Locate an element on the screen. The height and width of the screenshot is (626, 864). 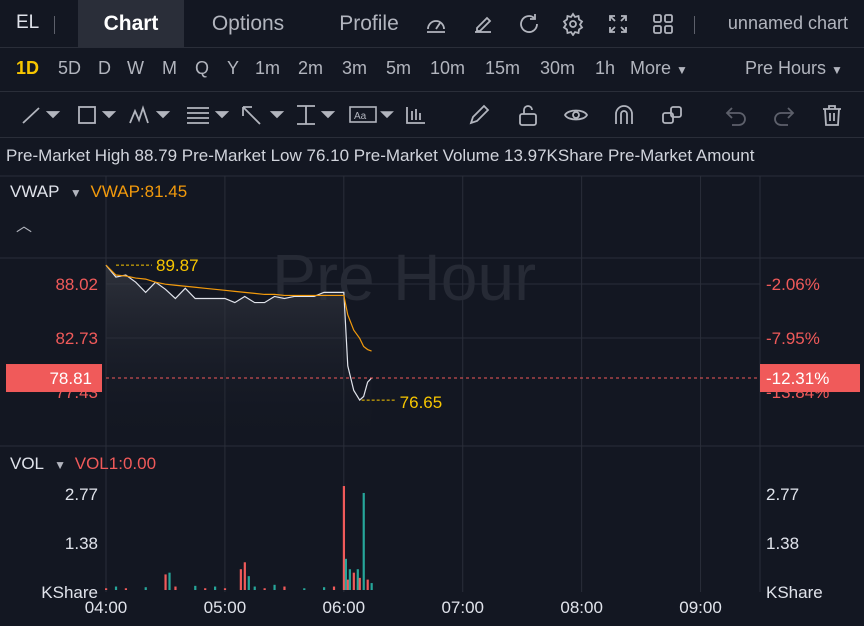
vwap-name: VWAP is located at coordinates (35, 191).